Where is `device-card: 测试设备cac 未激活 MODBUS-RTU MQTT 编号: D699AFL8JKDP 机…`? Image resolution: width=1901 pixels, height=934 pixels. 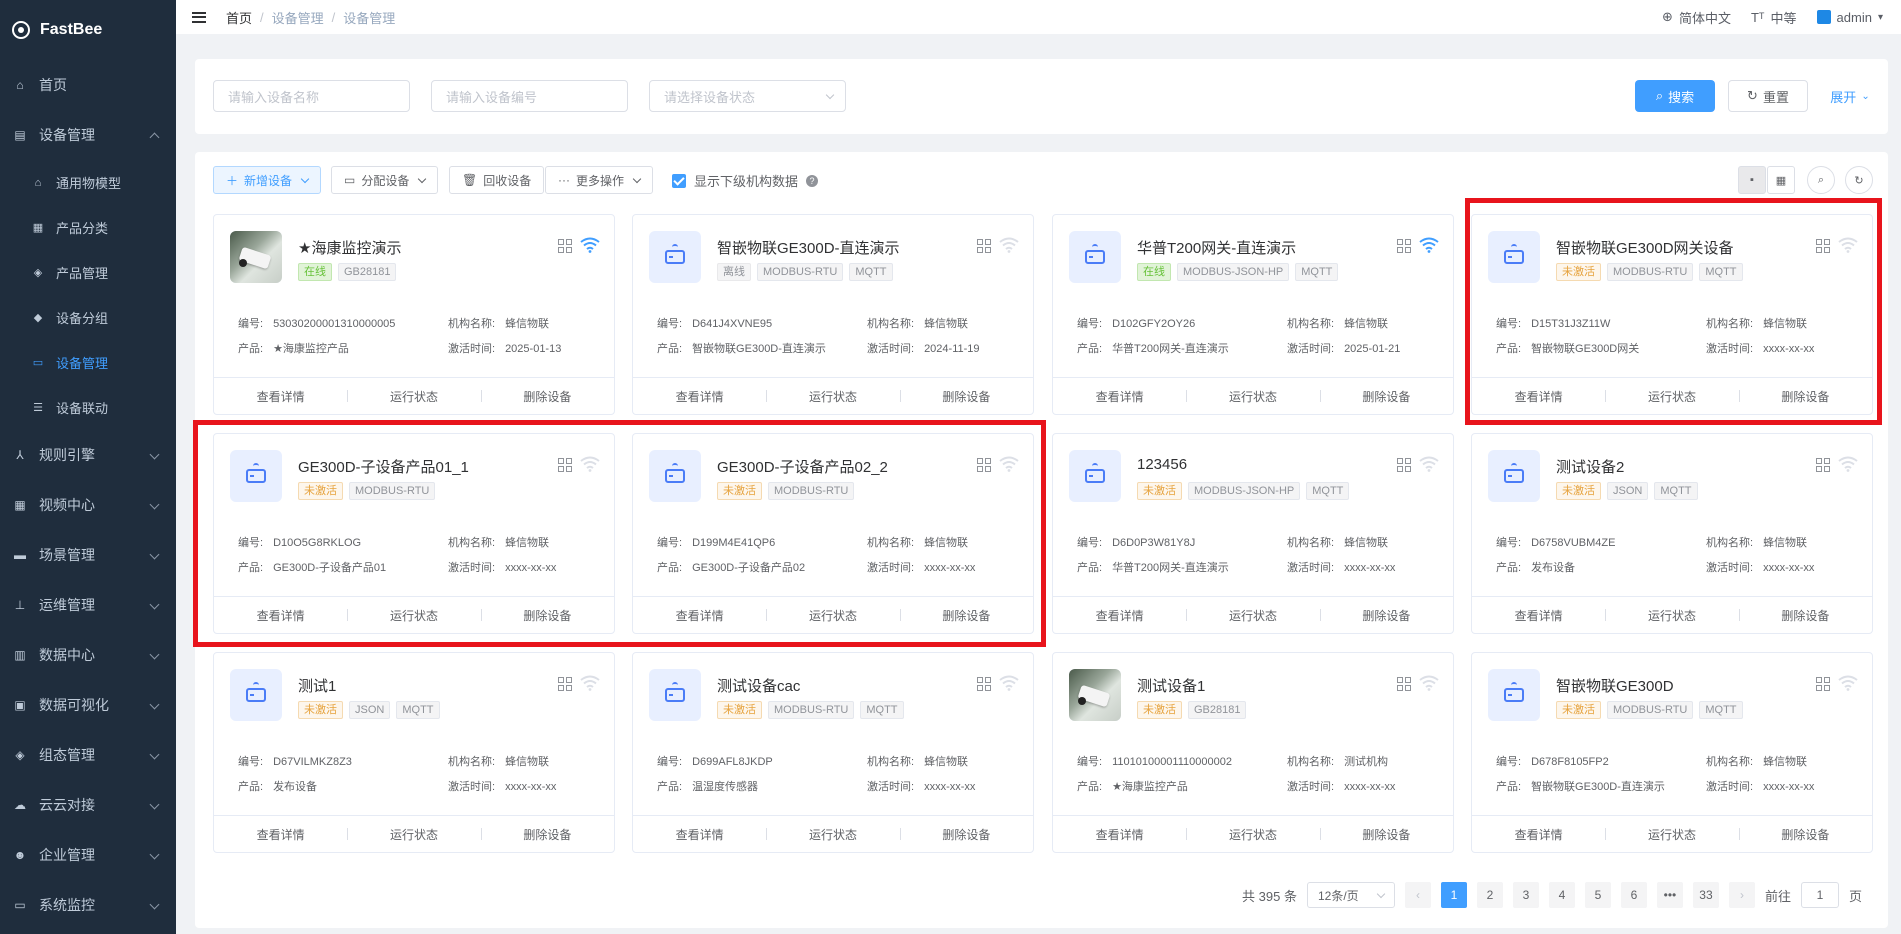
device-card: 测试设备cac 未激活 MODBUS-RTU MQTT 编号: D699AFL8JKDP 机… is located at coordinates (833, 752).